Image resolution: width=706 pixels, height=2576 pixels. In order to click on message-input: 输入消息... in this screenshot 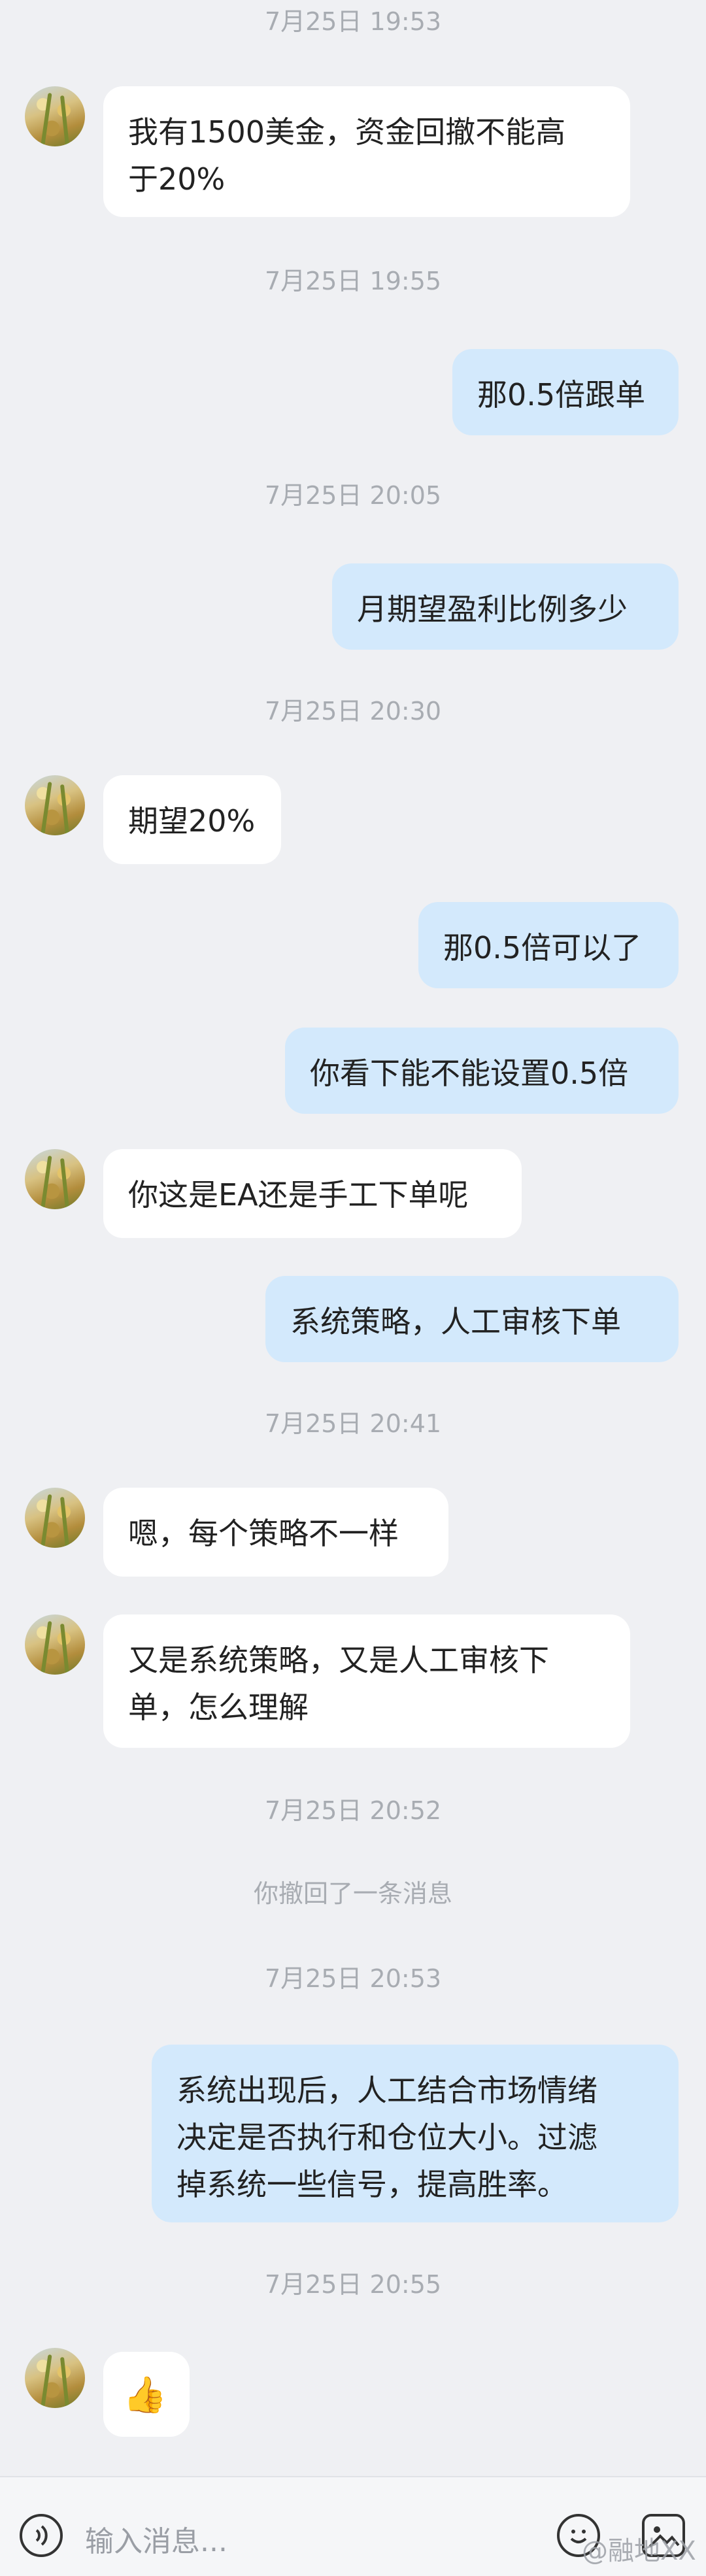, I will do `click(156, 2539)`.